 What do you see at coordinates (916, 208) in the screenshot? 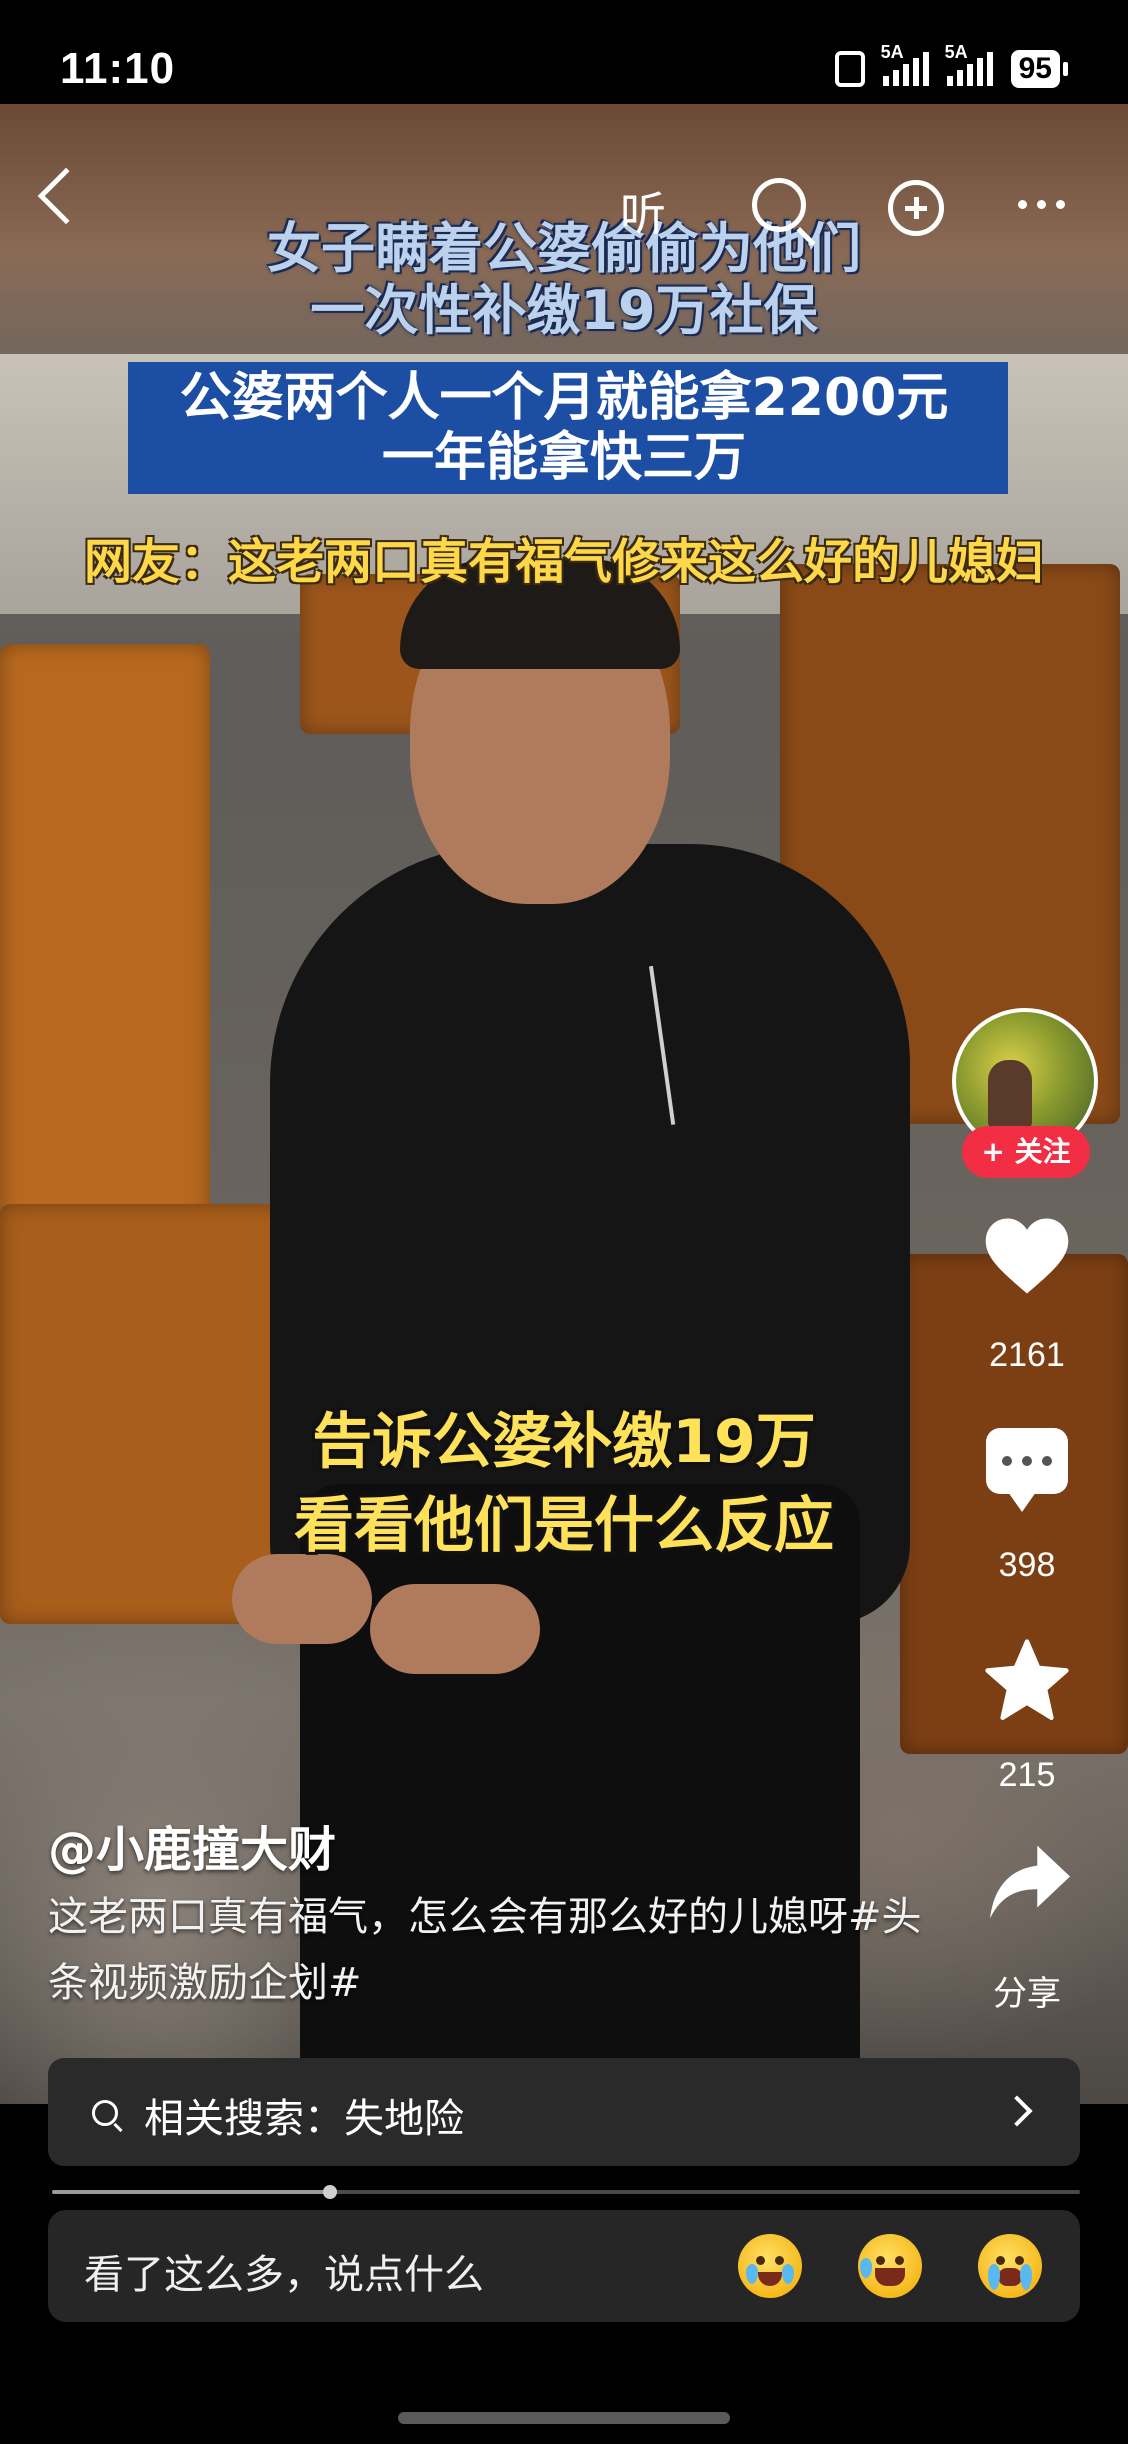
I see `add-icon` at bounding box center [916, 208].